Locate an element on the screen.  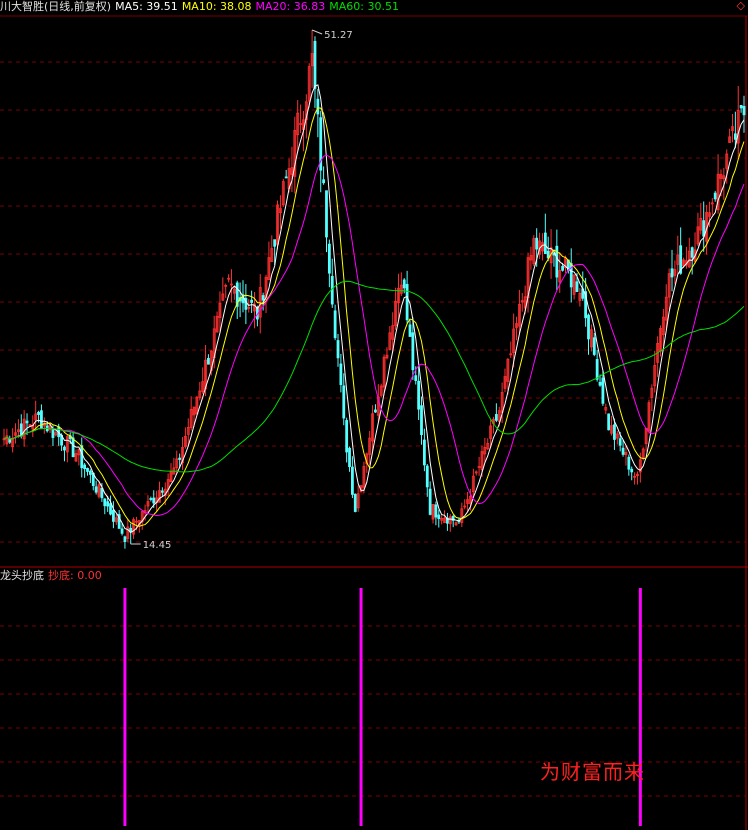
stock-title: 川大智胜(日线,前复权) is located at coordinates (56, 6).